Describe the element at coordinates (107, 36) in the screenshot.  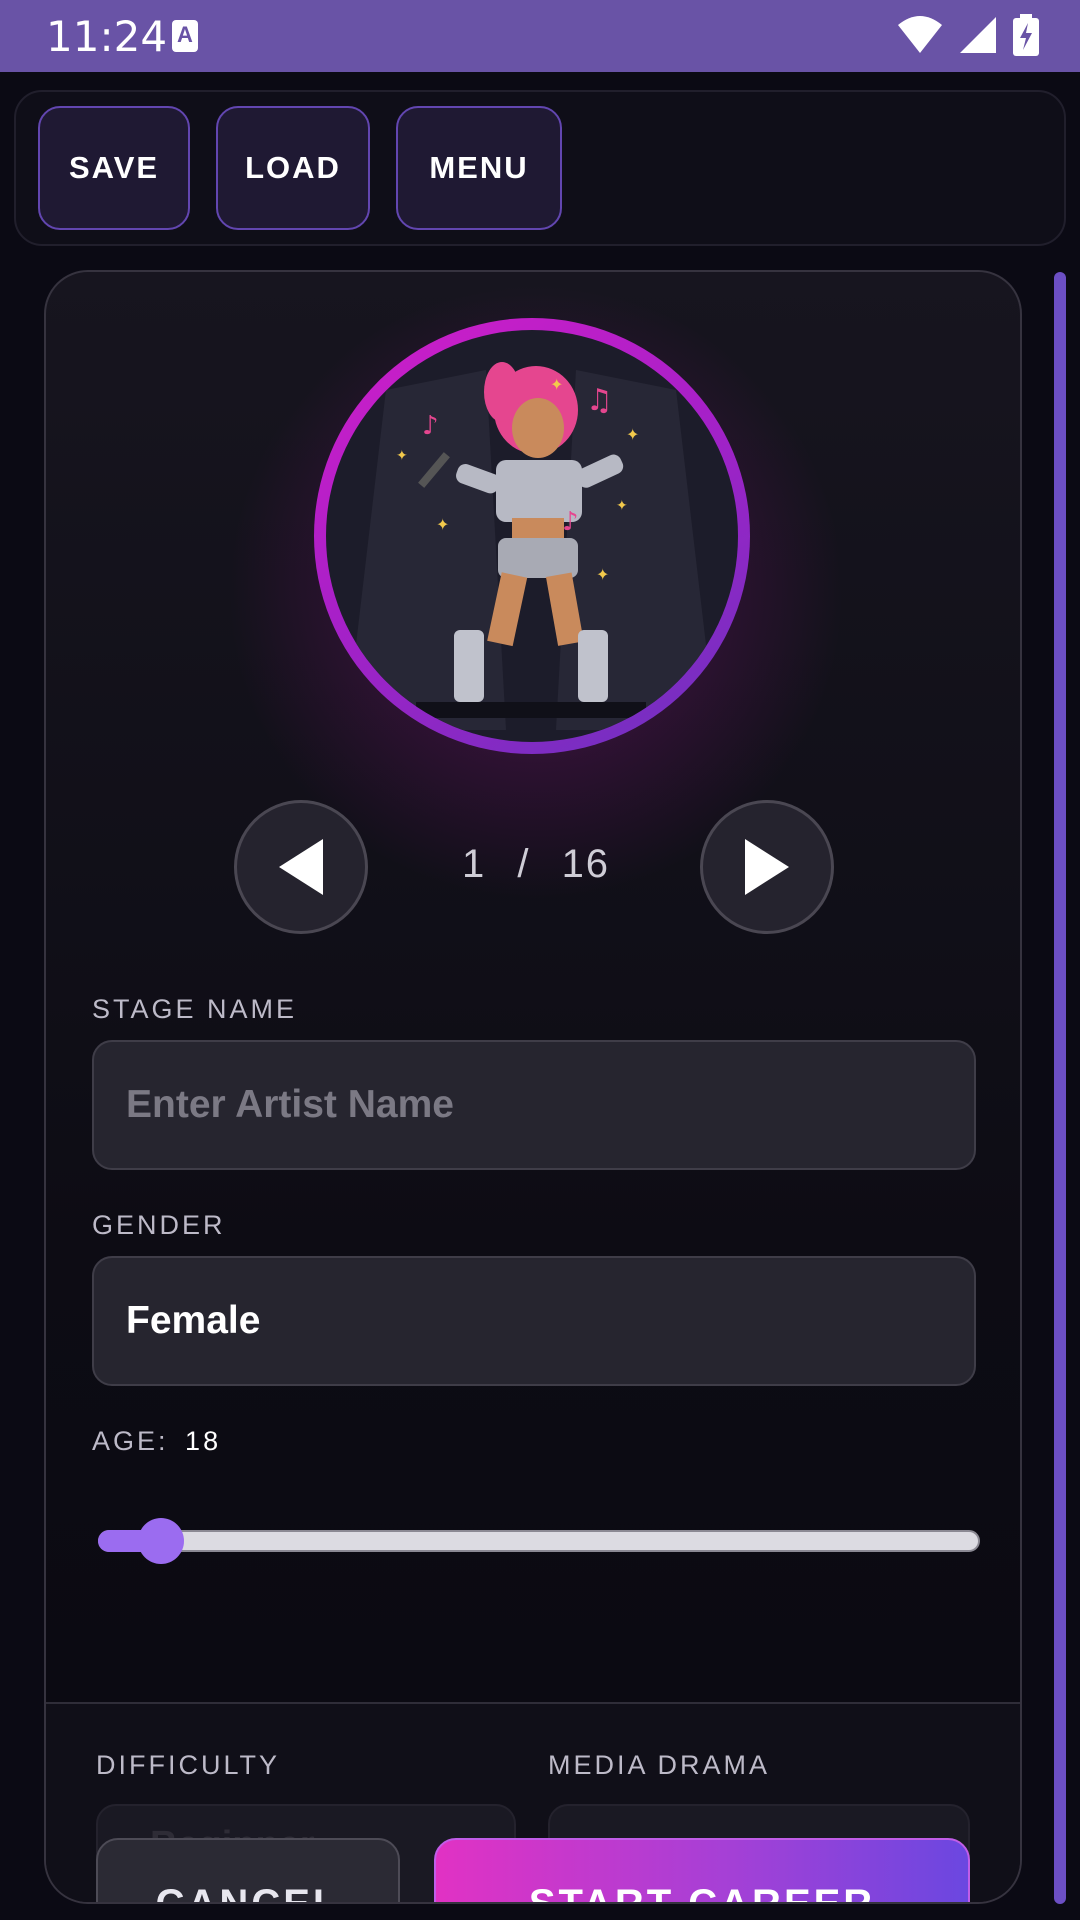
I see `status-time: 11:24` at that location.